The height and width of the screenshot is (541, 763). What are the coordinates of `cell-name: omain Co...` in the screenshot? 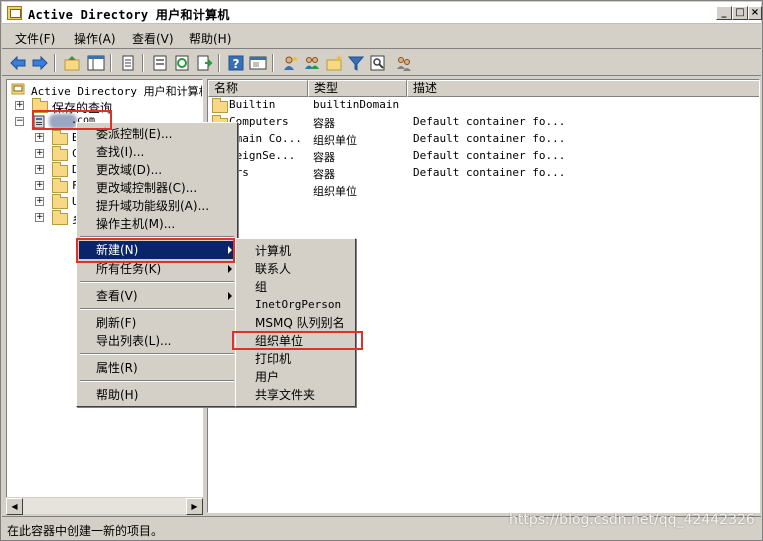 It's located at (265, 138).